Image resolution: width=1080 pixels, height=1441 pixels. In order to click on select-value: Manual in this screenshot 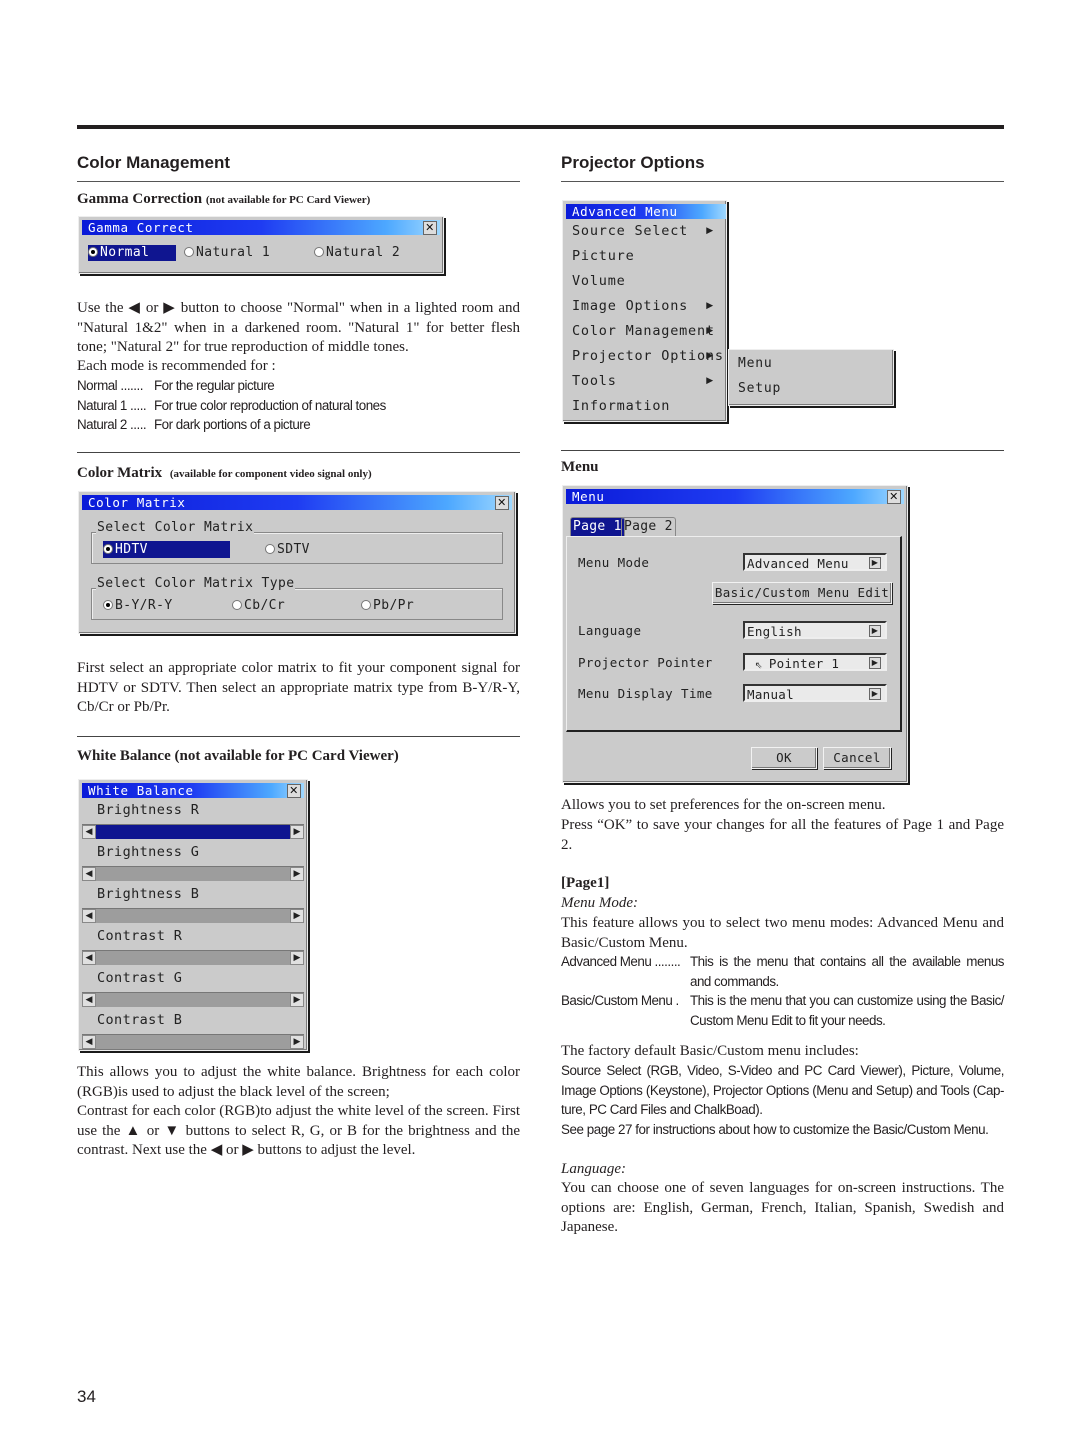, I will do `click(770, 694)`.